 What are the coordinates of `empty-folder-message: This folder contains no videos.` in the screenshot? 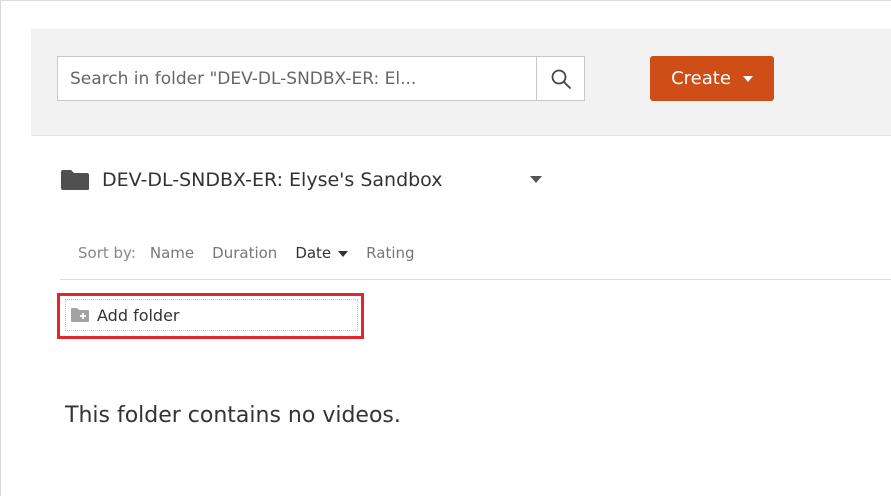 It's located at (233, 415).